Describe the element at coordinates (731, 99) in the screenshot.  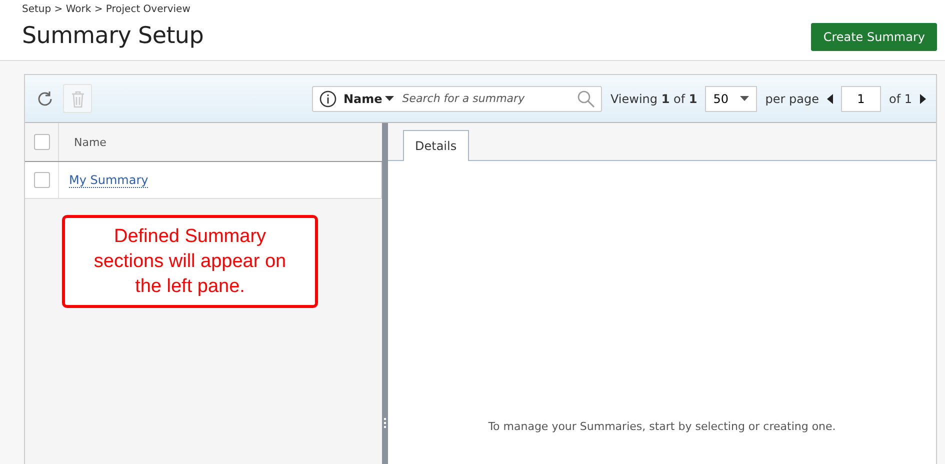
I see `page-size-select: 50` at that location.